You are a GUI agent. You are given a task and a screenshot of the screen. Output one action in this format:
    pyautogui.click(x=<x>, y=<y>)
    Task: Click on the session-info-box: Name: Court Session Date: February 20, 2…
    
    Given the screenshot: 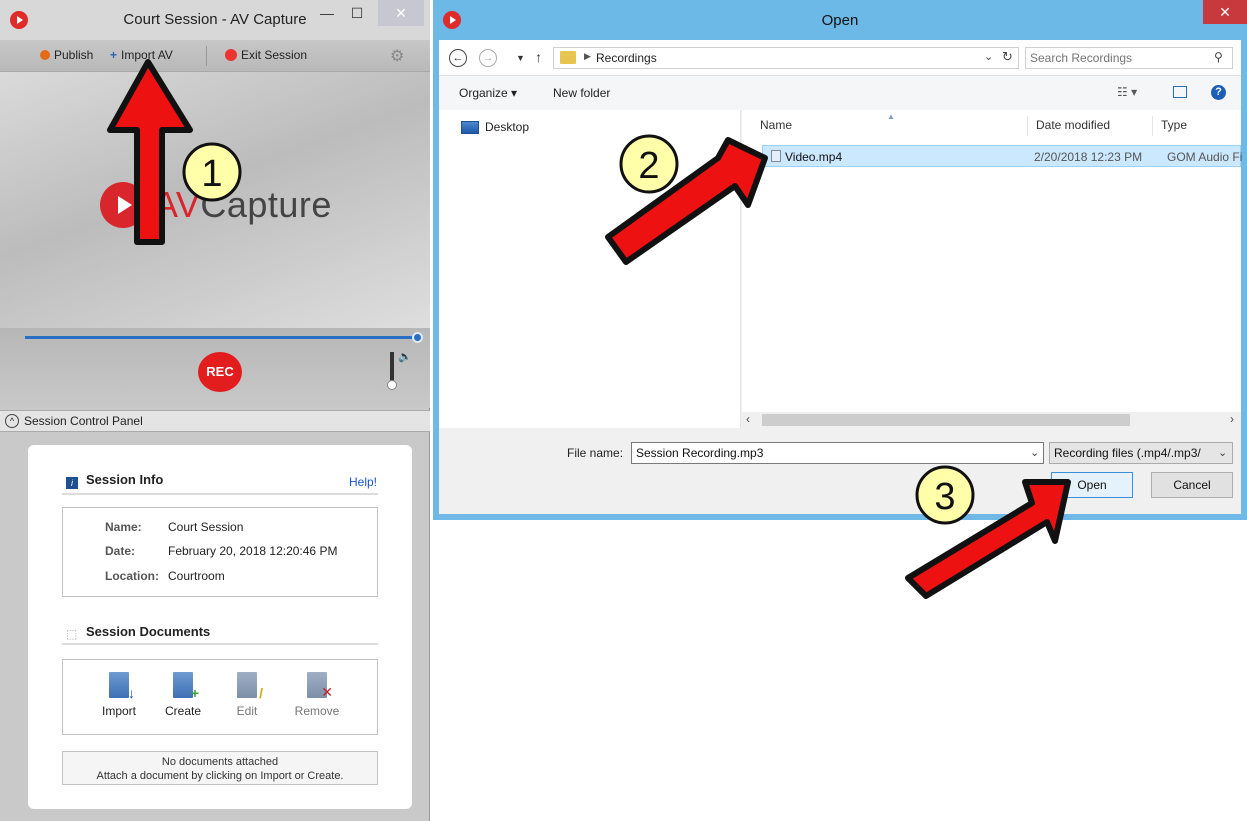 What is the action you would take?
    pyautogui.click(x=220, y=552)
    